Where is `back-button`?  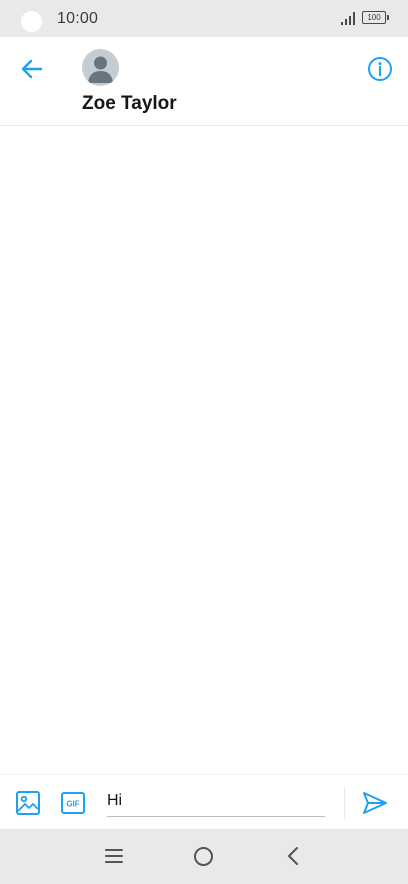
back-button is located at coordinates (32, 69).